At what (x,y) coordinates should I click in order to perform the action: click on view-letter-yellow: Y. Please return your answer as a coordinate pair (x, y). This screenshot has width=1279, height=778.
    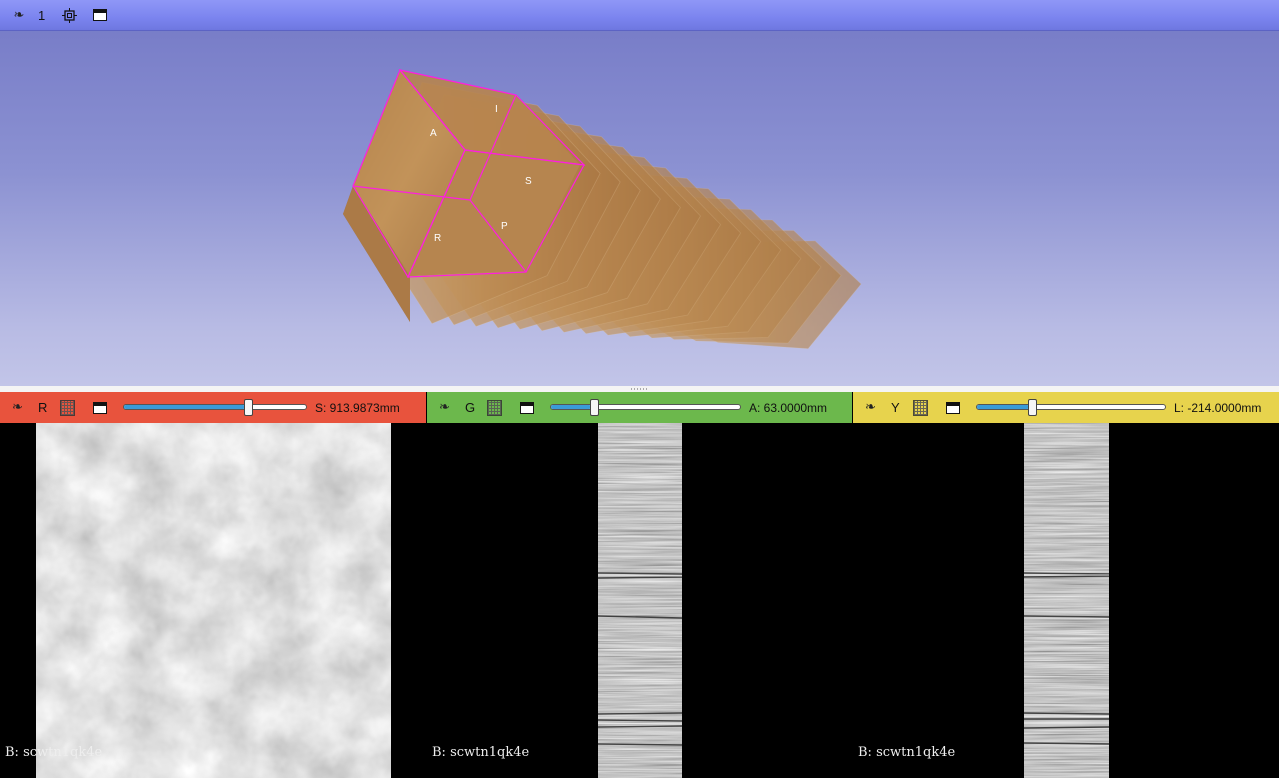
    Looking at the image, I should click on (895, 407).